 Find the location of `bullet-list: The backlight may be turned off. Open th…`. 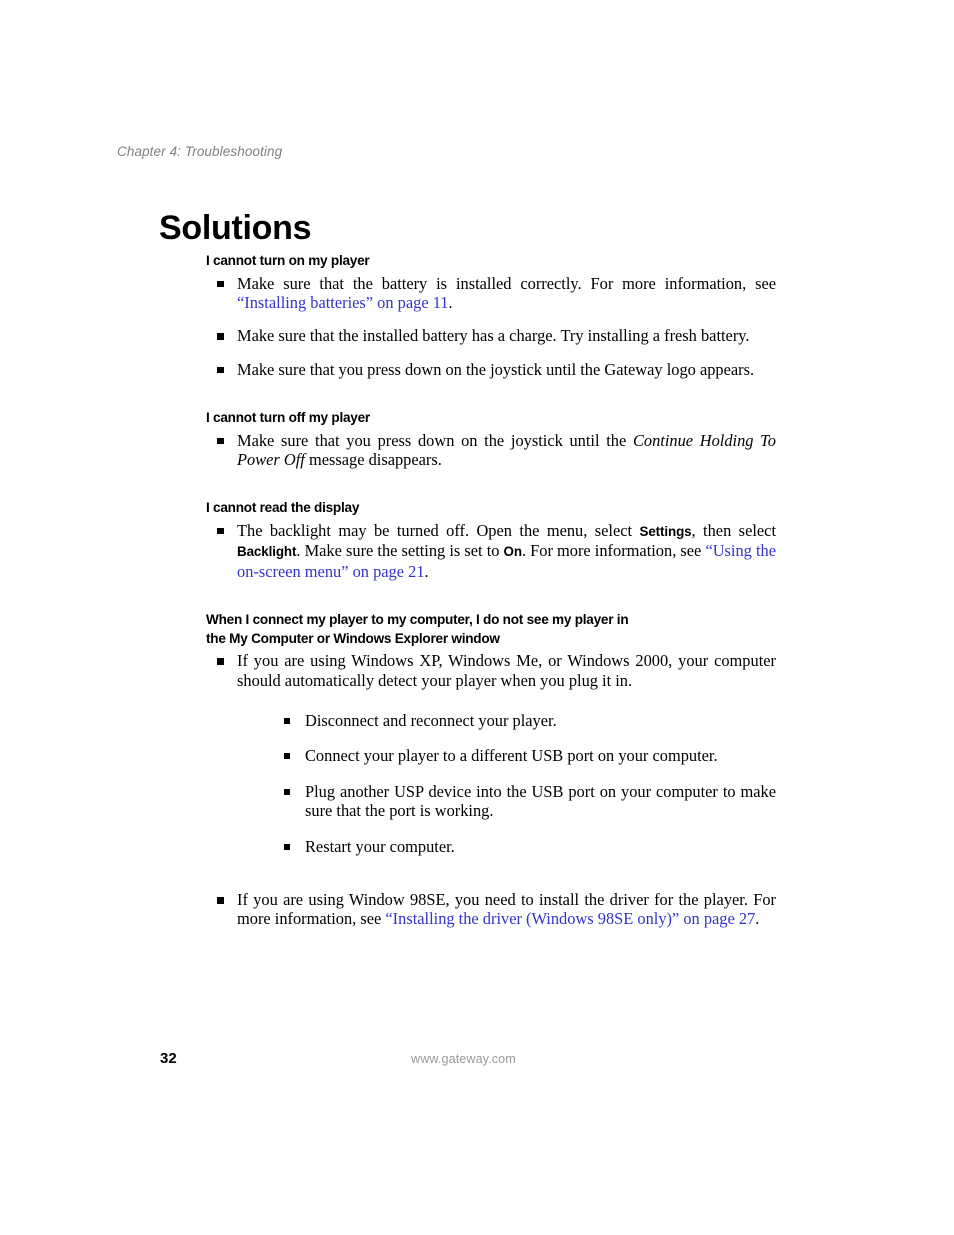

bullet-list: The backlight may be turned off. Open th… is located at coordinates (491, 551).